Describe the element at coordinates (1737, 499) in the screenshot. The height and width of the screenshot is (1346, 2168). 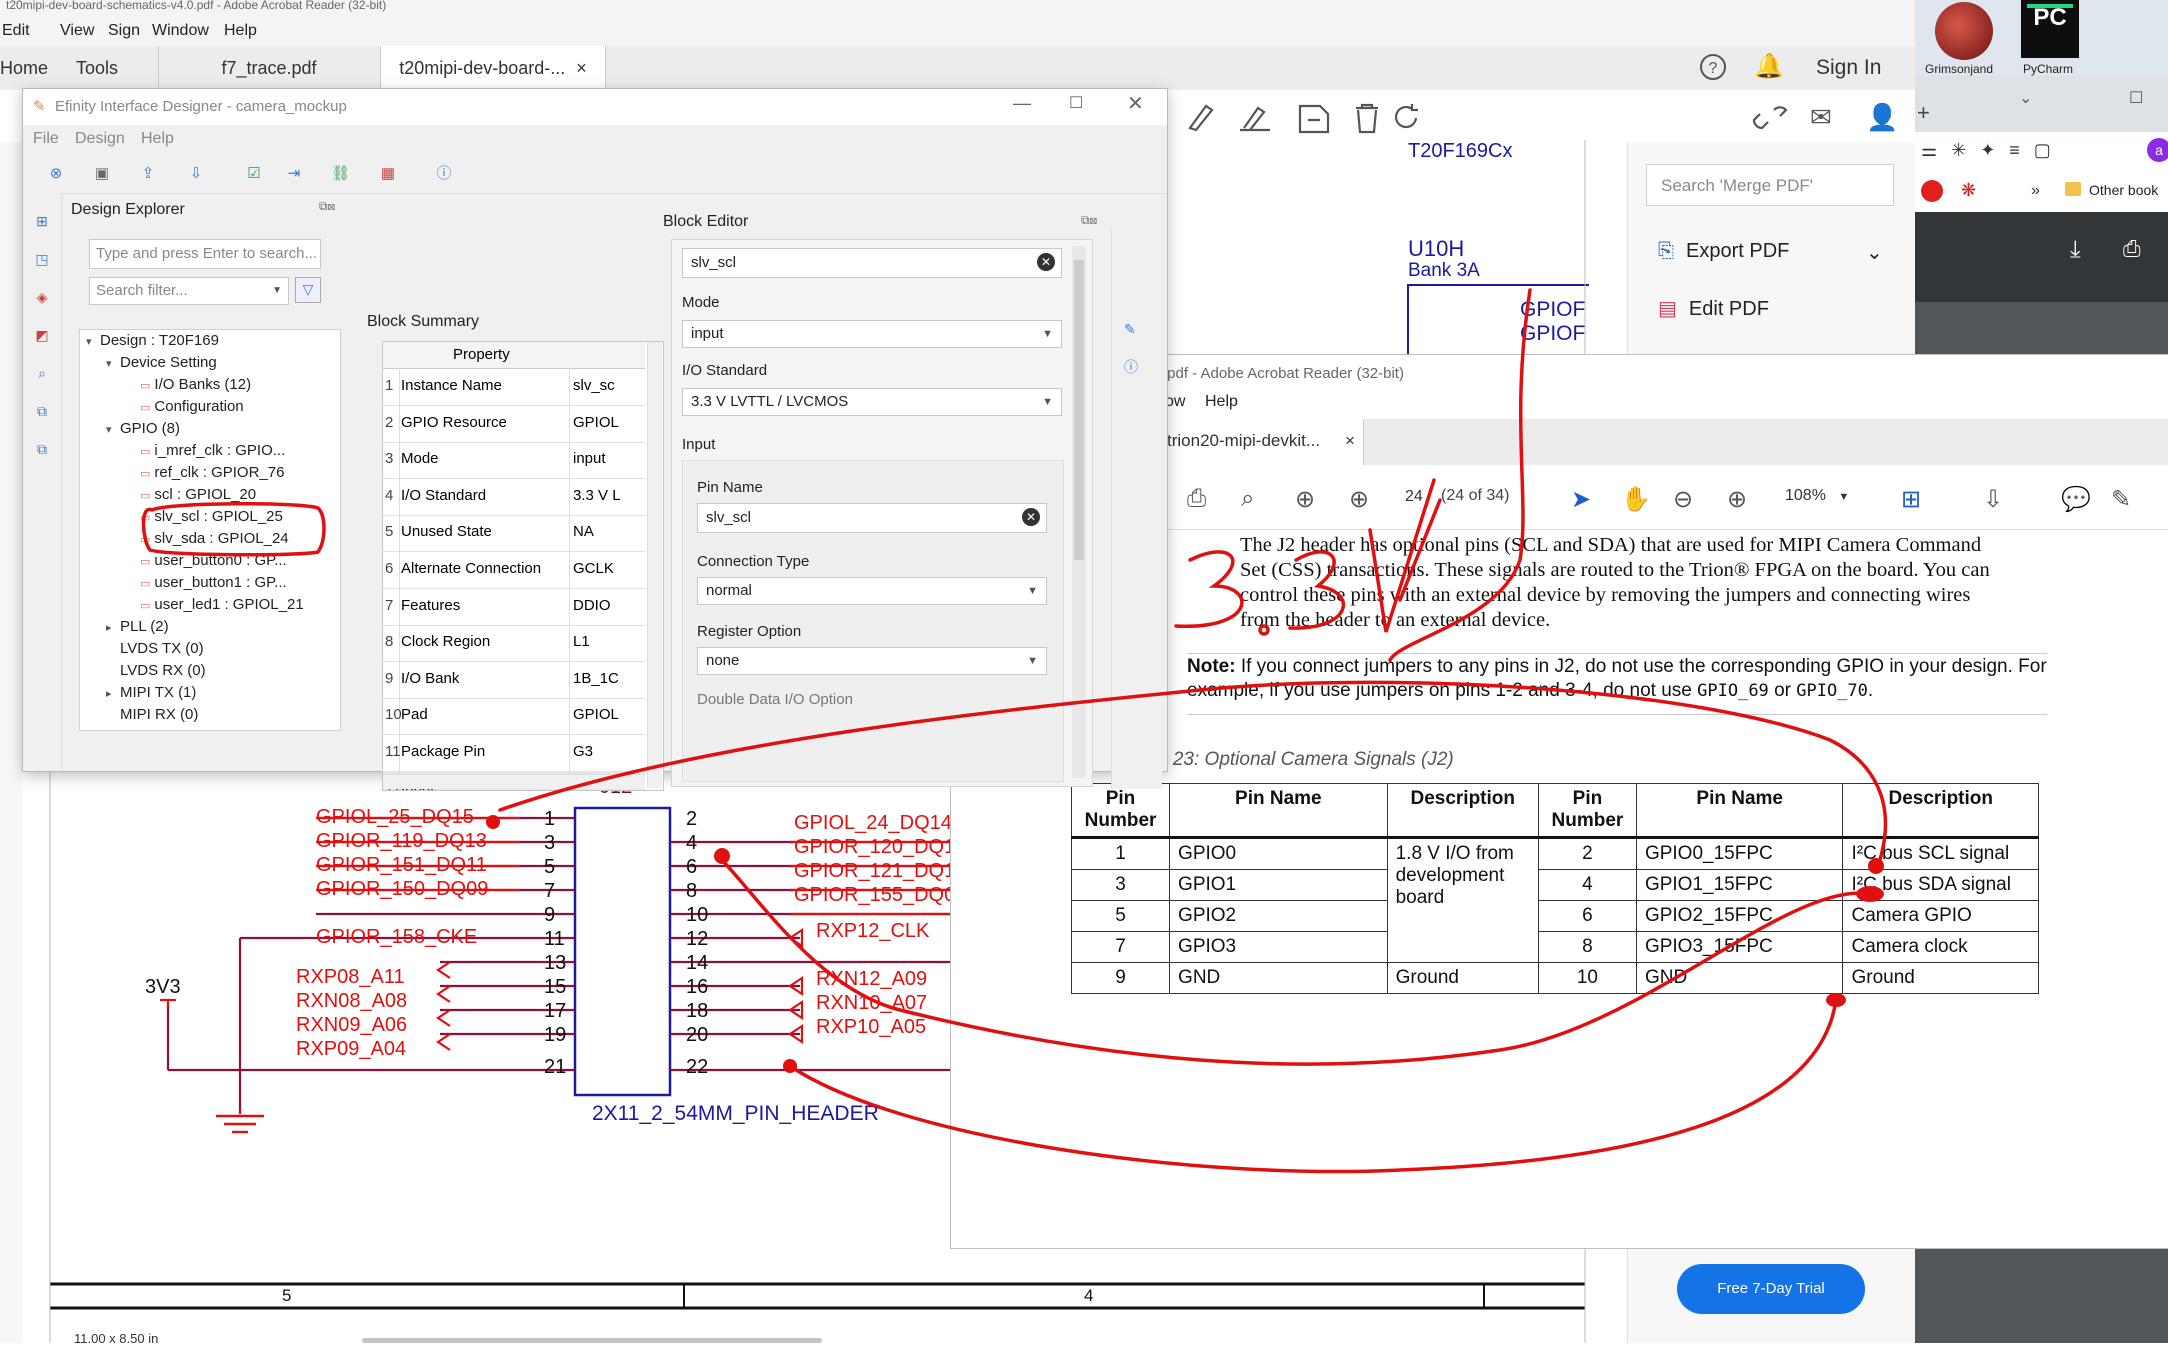
I see `zoom-in-icon: ⊕` at that location.